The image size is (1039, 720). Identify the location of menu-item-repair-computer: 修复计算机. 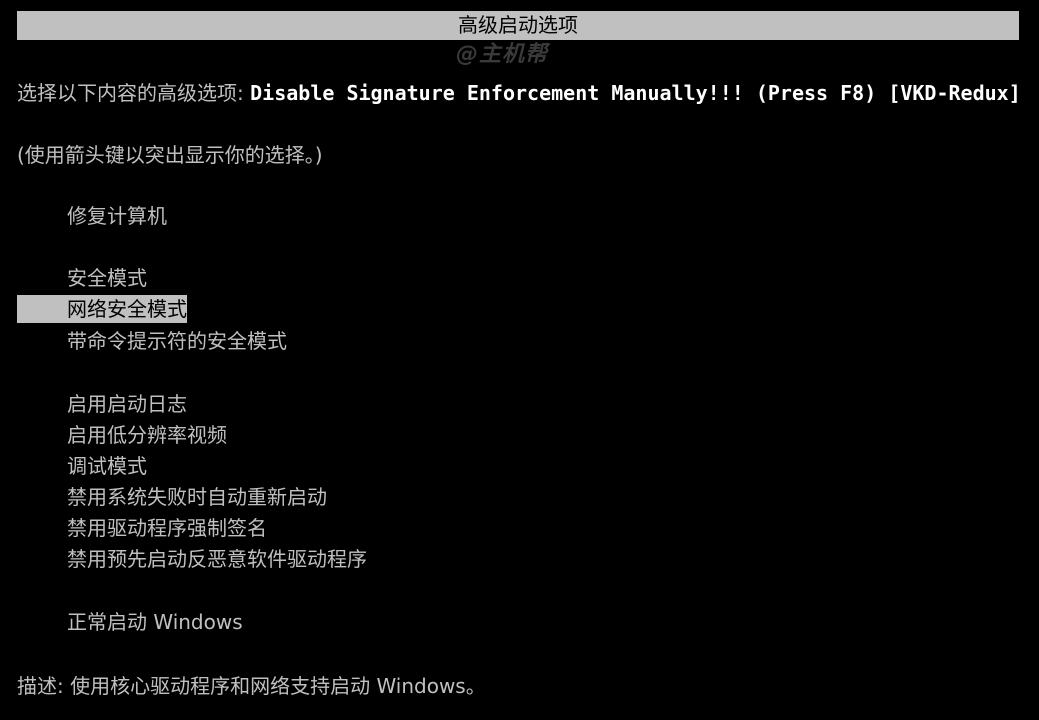
(117, 216).